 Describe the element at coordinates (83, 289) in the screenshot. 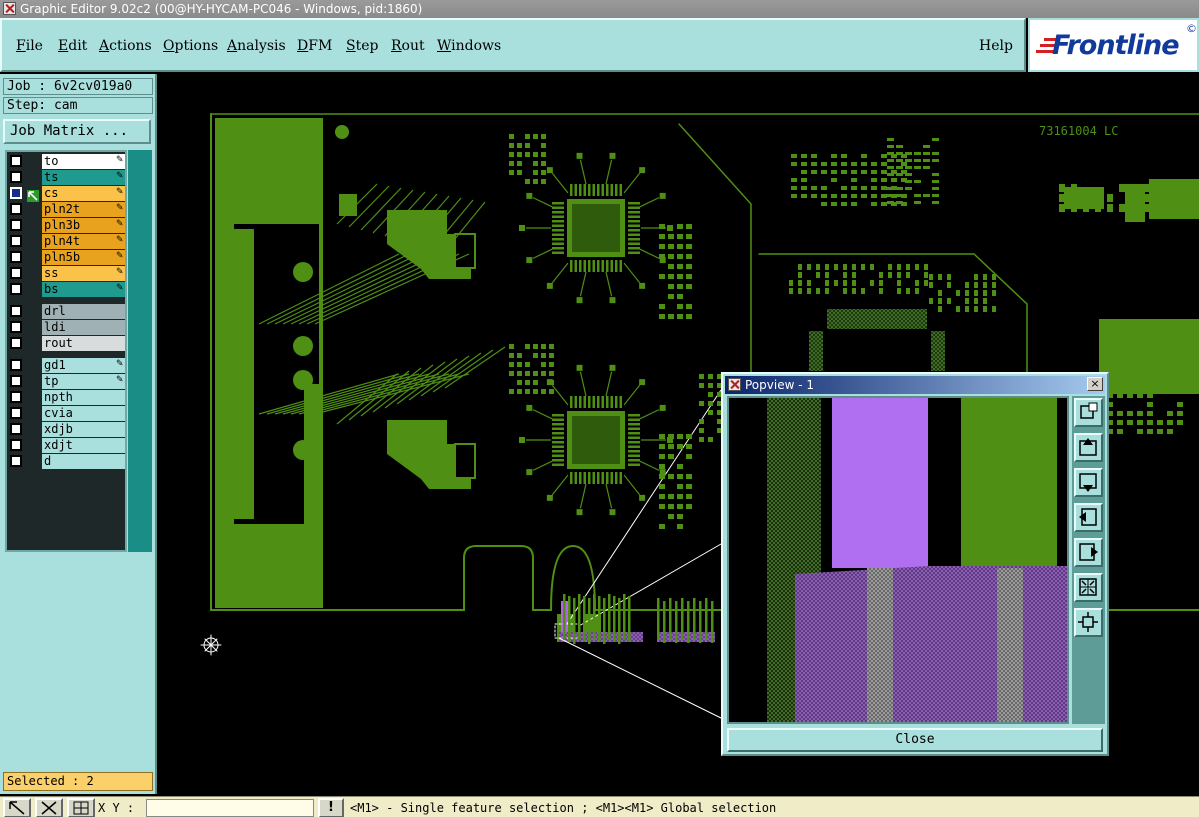

I see `layer-name: bs` at that location.